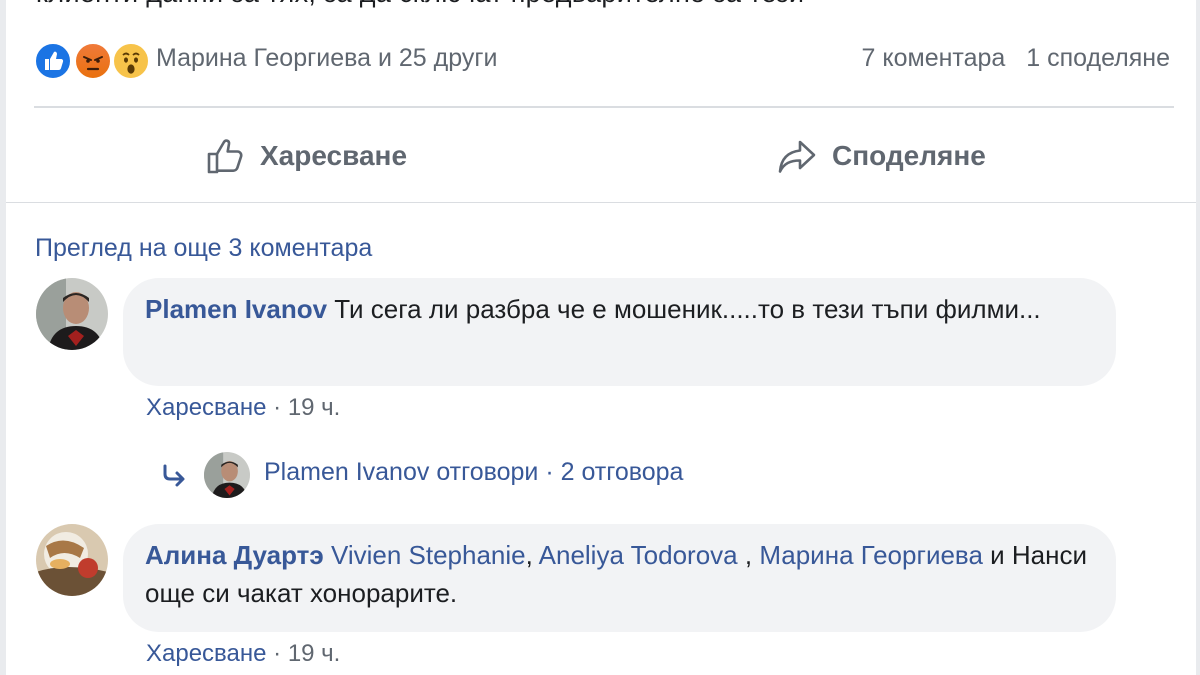 The height and width of the screenshot is (675, 1200). What do you see at coordinates (428, 555) in the screenshot?
I see `mention-link: Vivien Stephanie` at bounding box center [428, 555].